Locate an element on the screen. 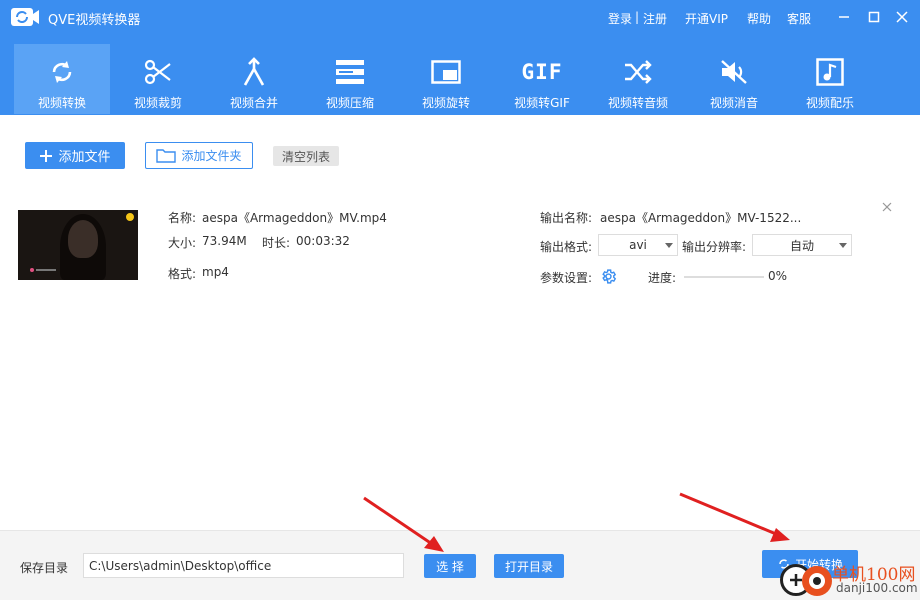 This screenshot has height=600, width=920. app-logo-icon is located at coordinates (25, 17).